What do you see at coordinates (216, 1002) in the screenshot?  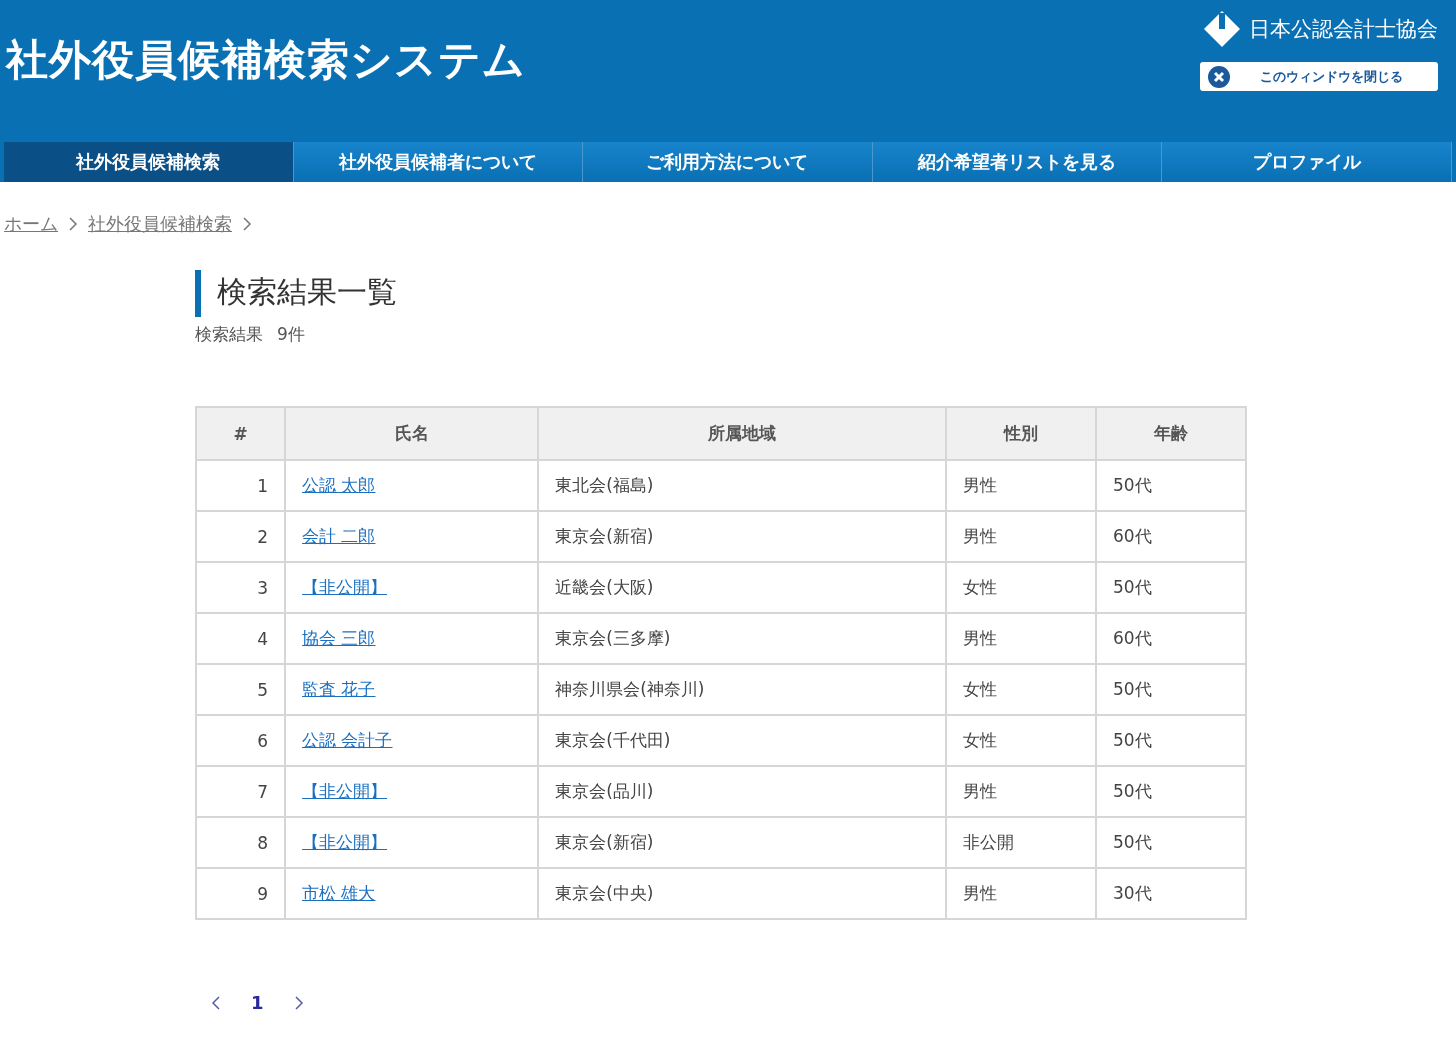 I see `previous-page-icon` at bounding box center [216, 1002].